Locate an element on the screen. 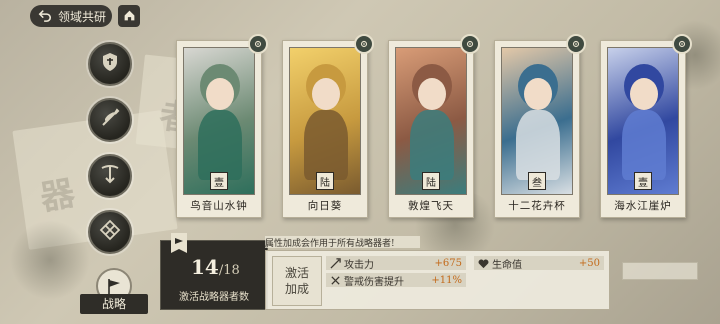 The height and width of the screenshot is (324, 720). category-button-sword is located at coordinates (110, 120).